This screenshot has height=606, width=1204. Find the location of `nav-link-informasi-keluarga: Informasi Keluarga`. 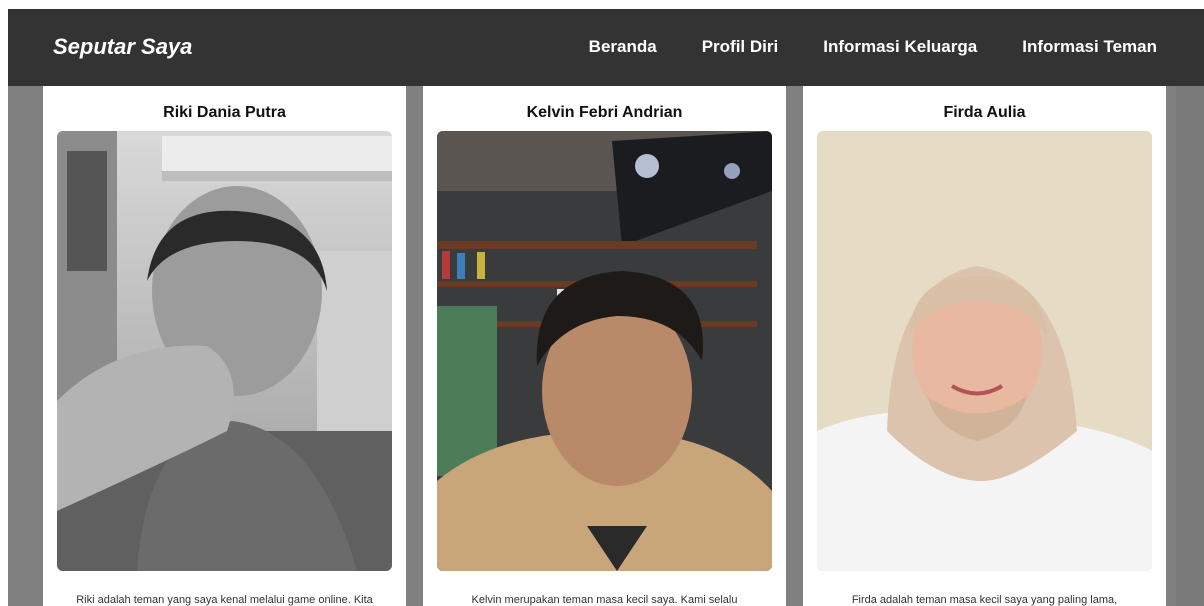

nav-link-informasi-keluarga: Informasi Keluarga is located at coordinates (900, 47).